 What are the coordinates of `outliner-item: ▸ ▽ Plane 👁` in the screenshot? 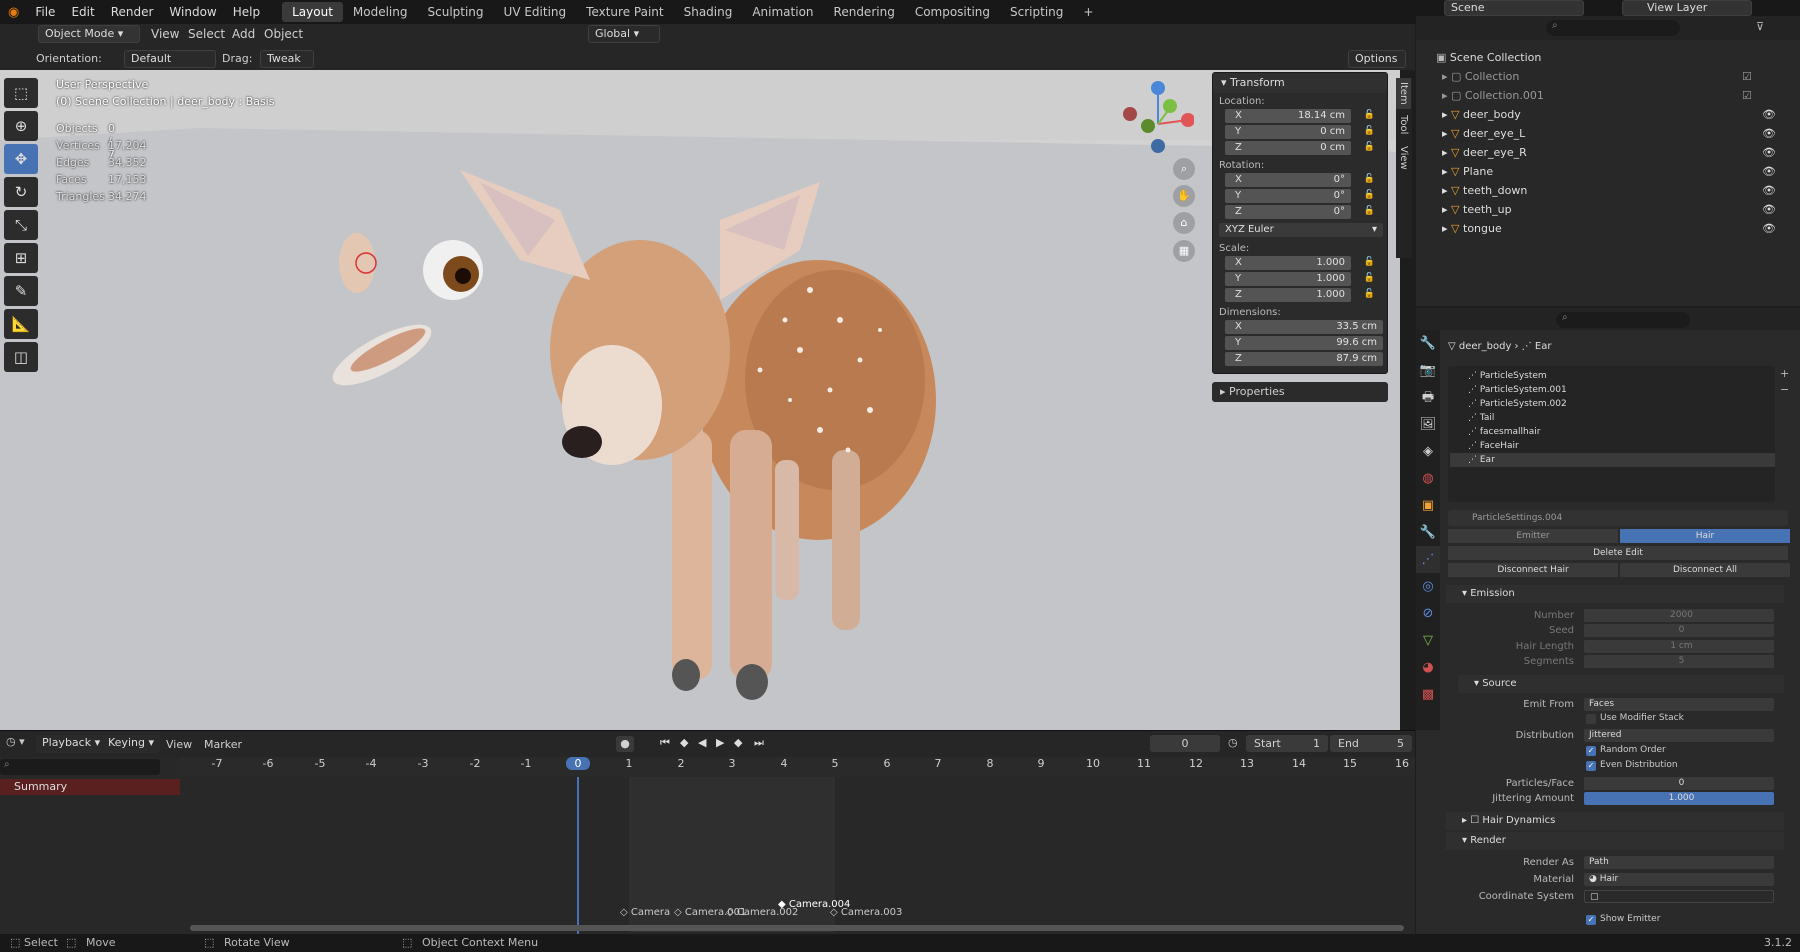 It's located at (1608, 171).